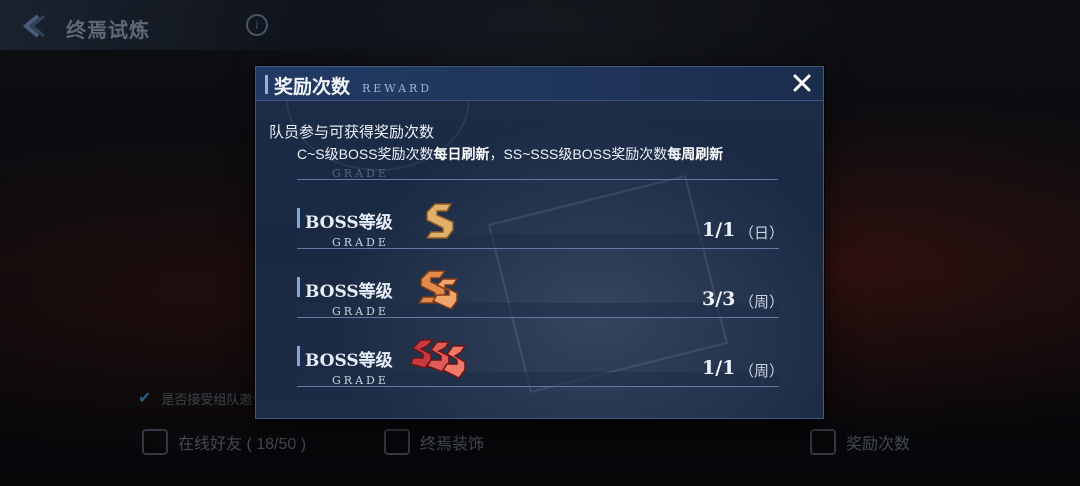  Describe the element at coordinates (802, 83) in the screenshot. I see `close-icon` at that location.